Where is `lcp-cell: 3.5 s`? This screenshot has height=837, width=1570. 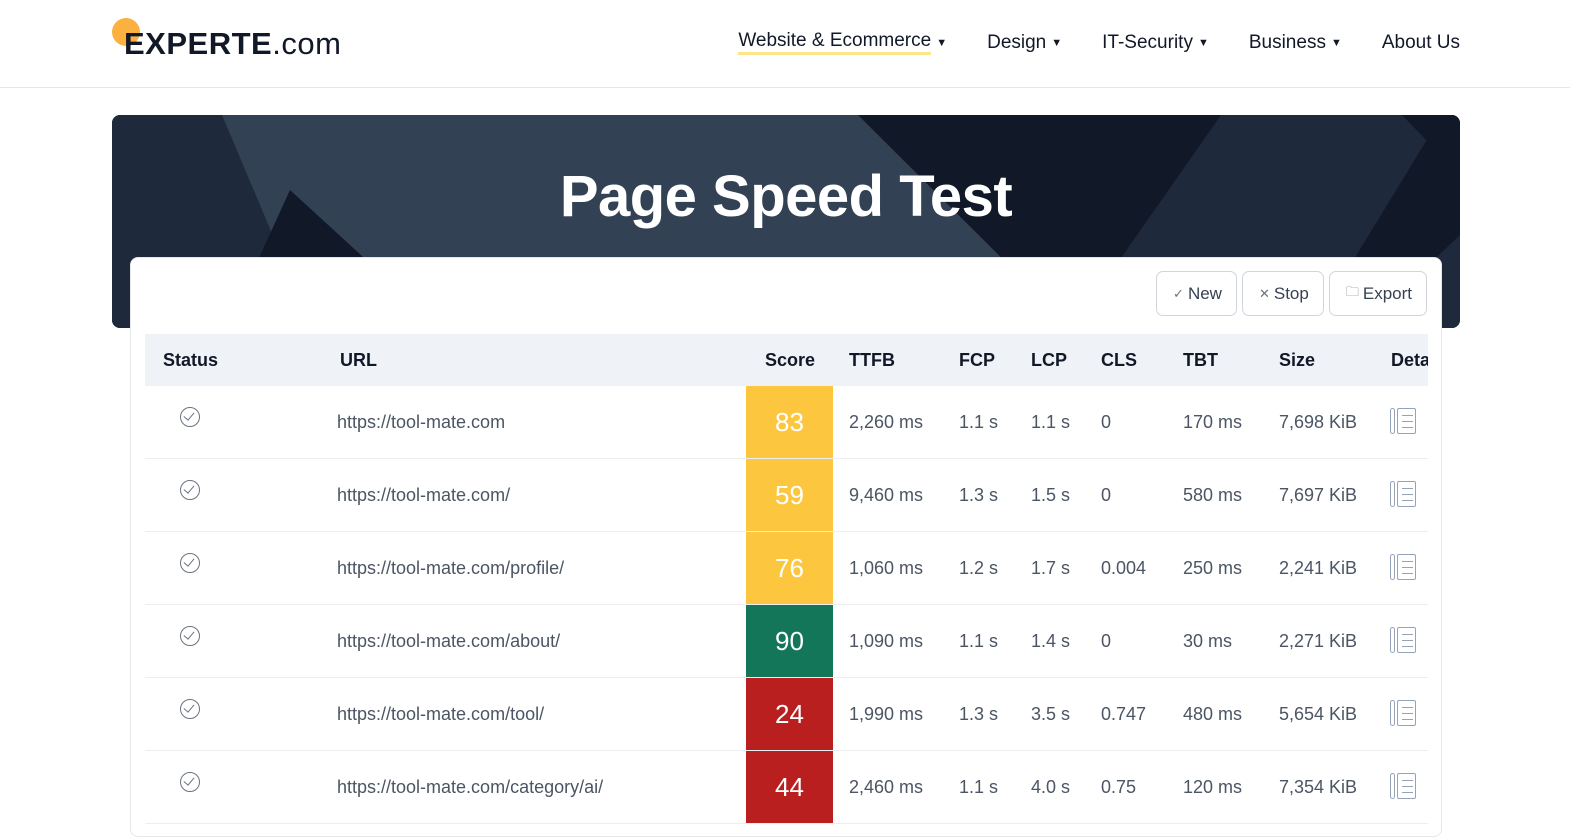
lcp-cell: 3.5 s is located at coordinates (1051, 713).